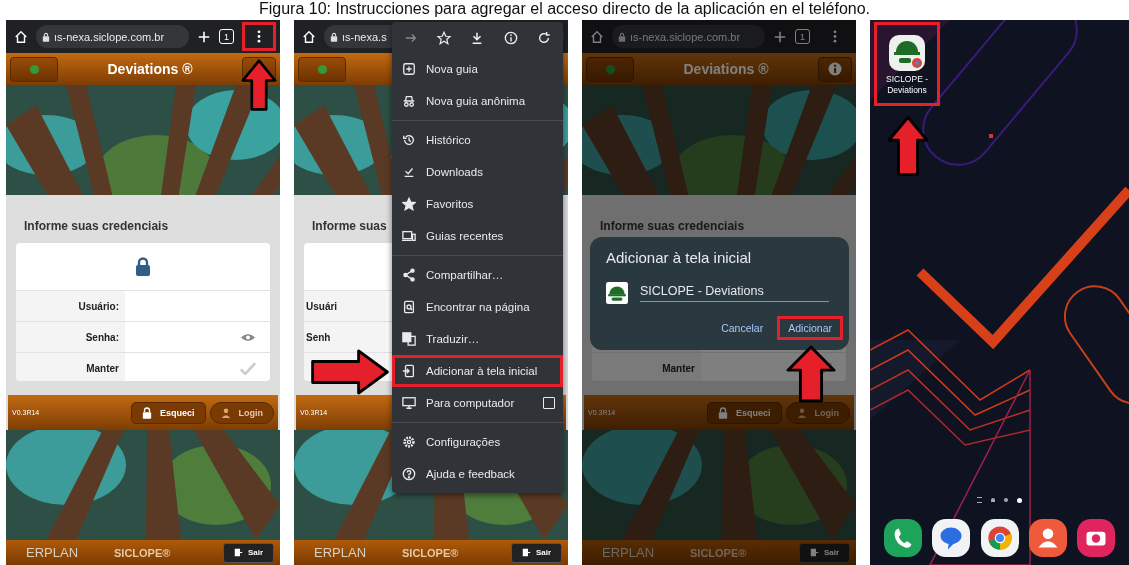 This screenshot has height=565, width=1129. What do you see at coordinates (409, 140) in the screenshot?
I see `history-icon` at bounding box center [409, 140].